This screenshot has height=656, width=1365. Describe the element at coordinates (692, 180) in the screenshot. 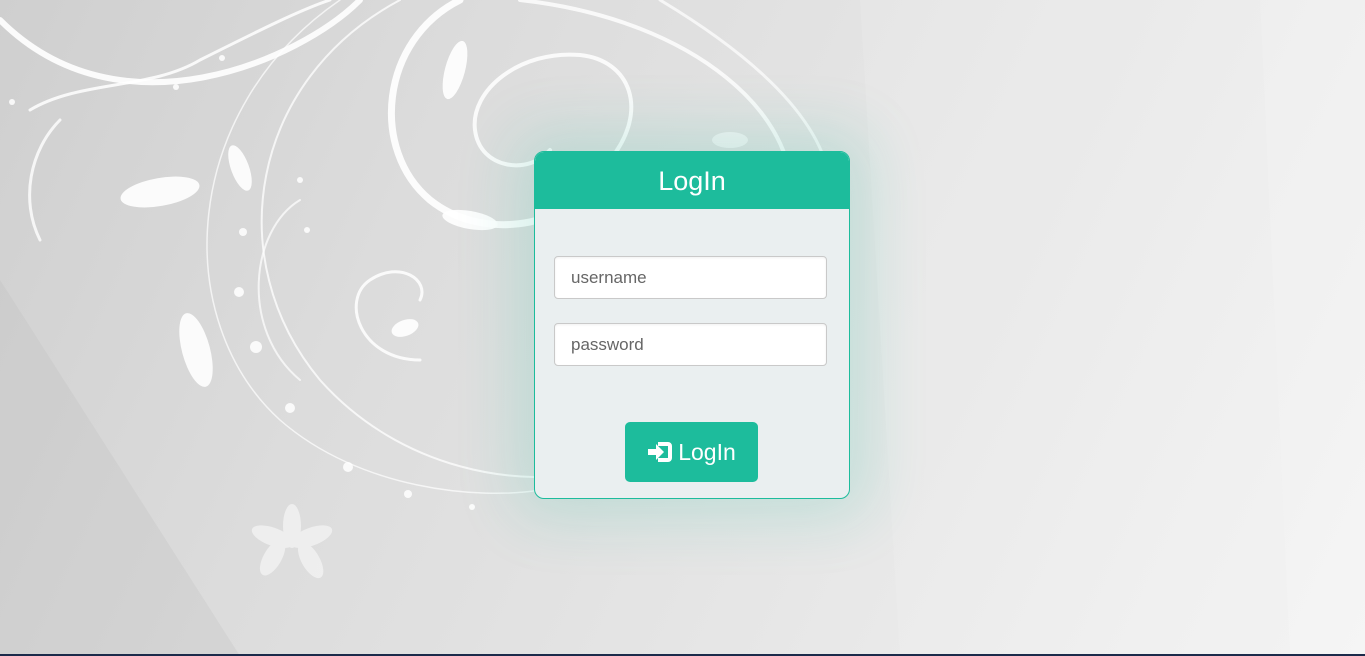

I see `login-title: LogIn` at that location.